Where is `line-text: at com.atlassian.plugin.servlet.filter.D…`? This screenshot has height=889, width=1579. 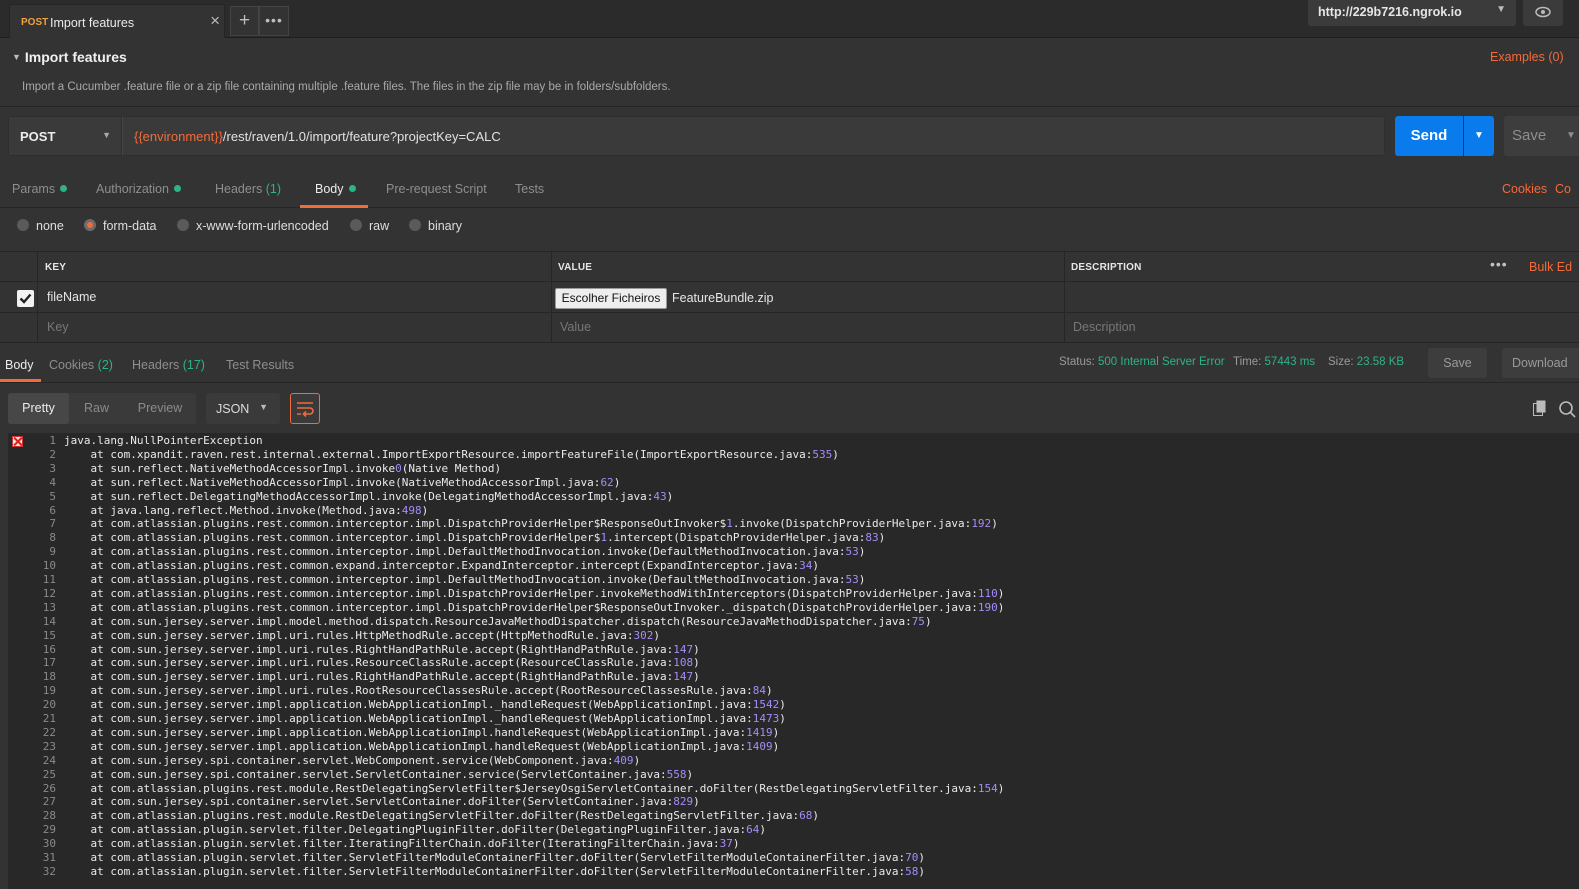
line-text: at com.atlassian.plugin.servlet.filter.D… is located at coordinates (415, 830).